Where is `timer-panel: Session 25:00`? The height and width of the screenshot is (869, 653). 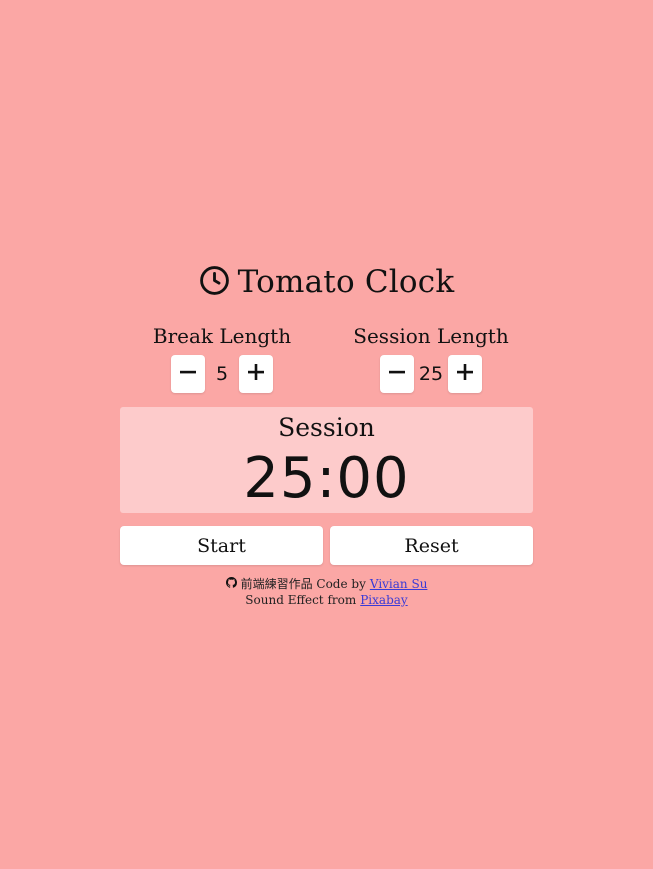 timer-panel: Session 25:00 is located at coordinates (326, 460).